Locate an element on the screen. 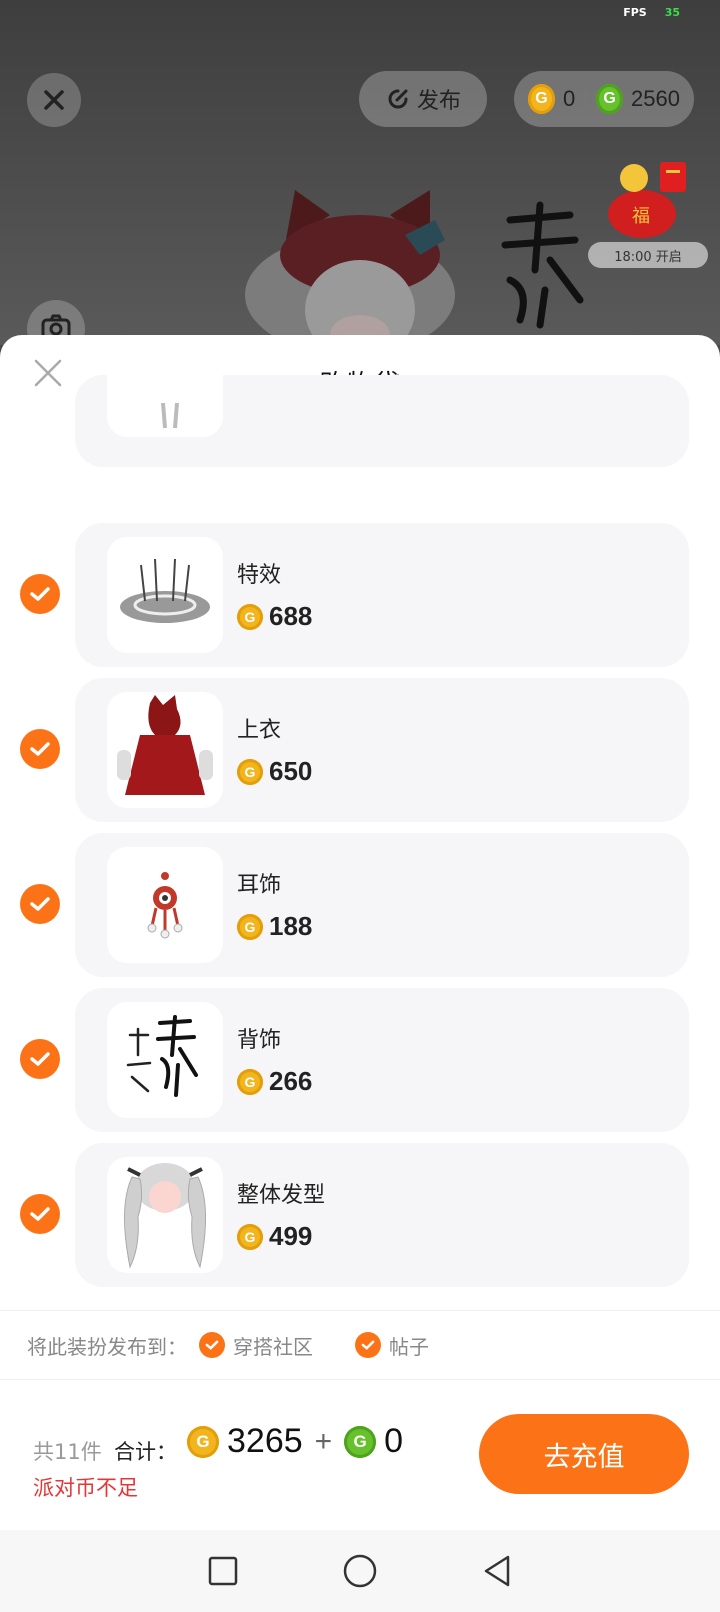 This screenshot has width=720, height=1612. item-price: G 650 is located at coordinates (274, 771).